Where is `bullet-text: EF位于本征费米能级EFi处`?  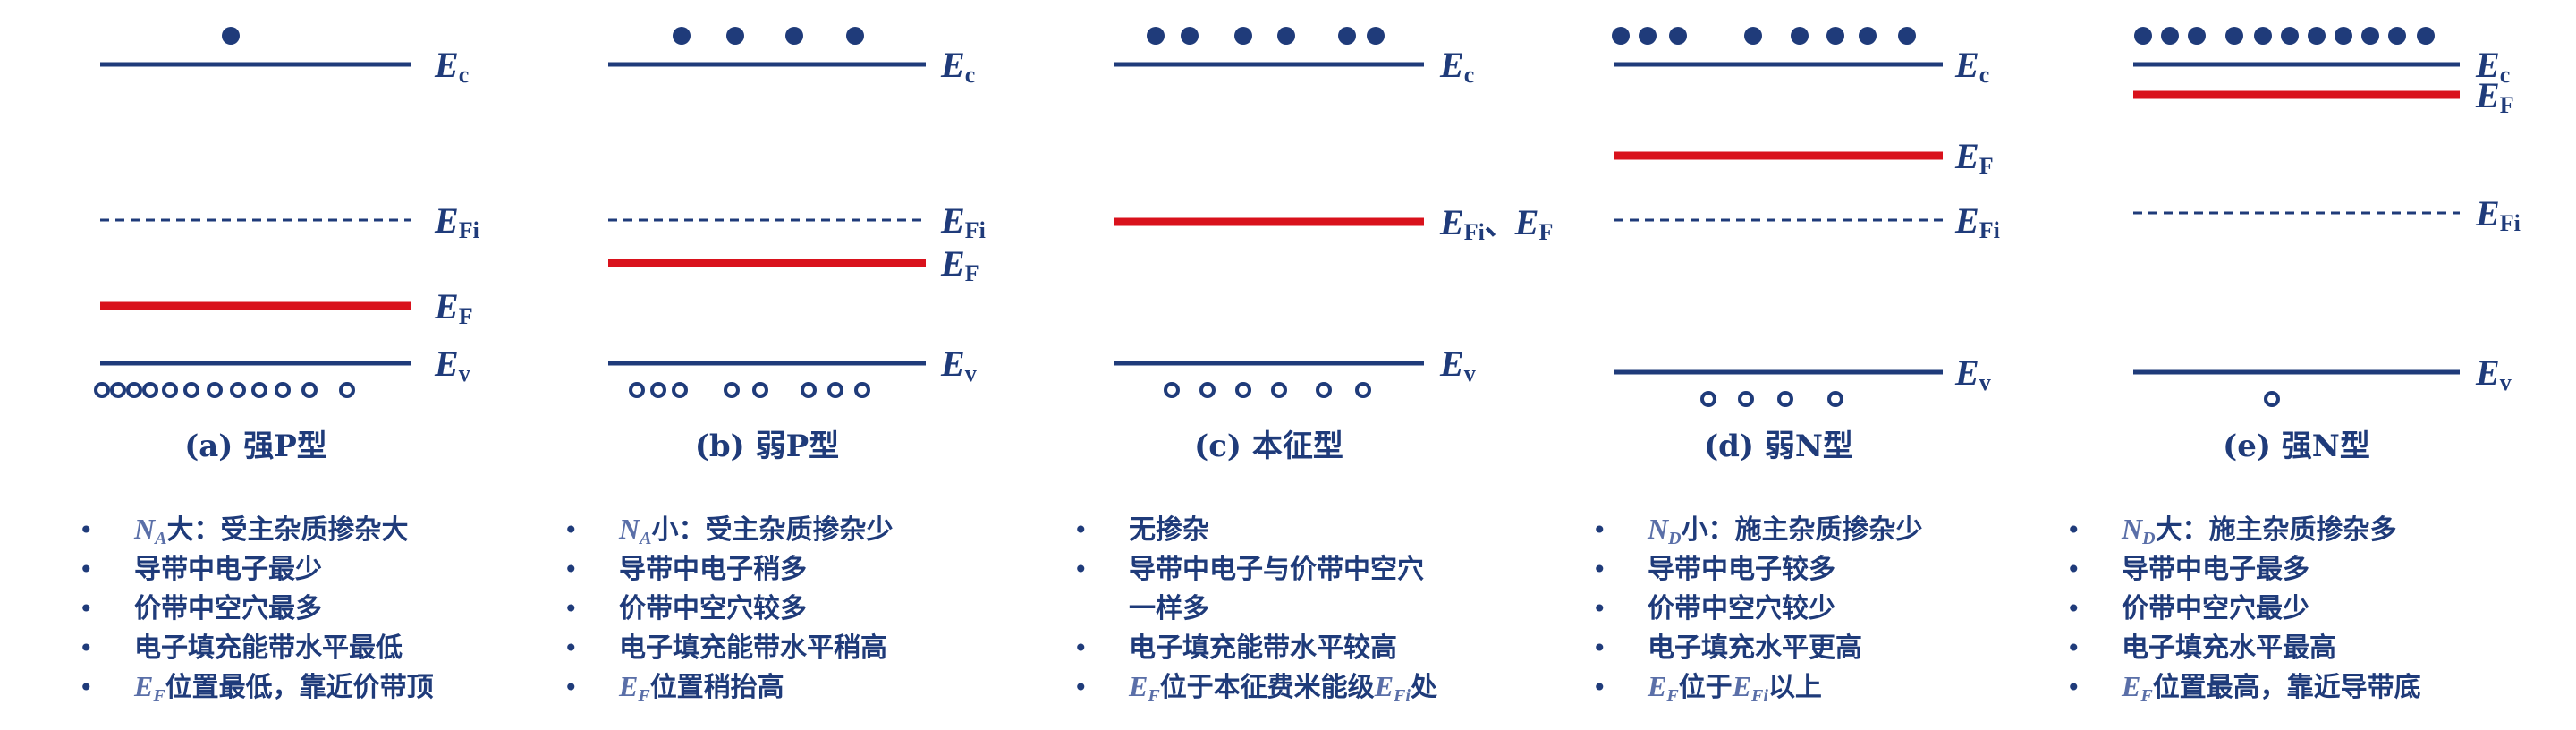 bullet-text: EF位于本征费米能级EFi处 is located at coordinates (1282, 688).